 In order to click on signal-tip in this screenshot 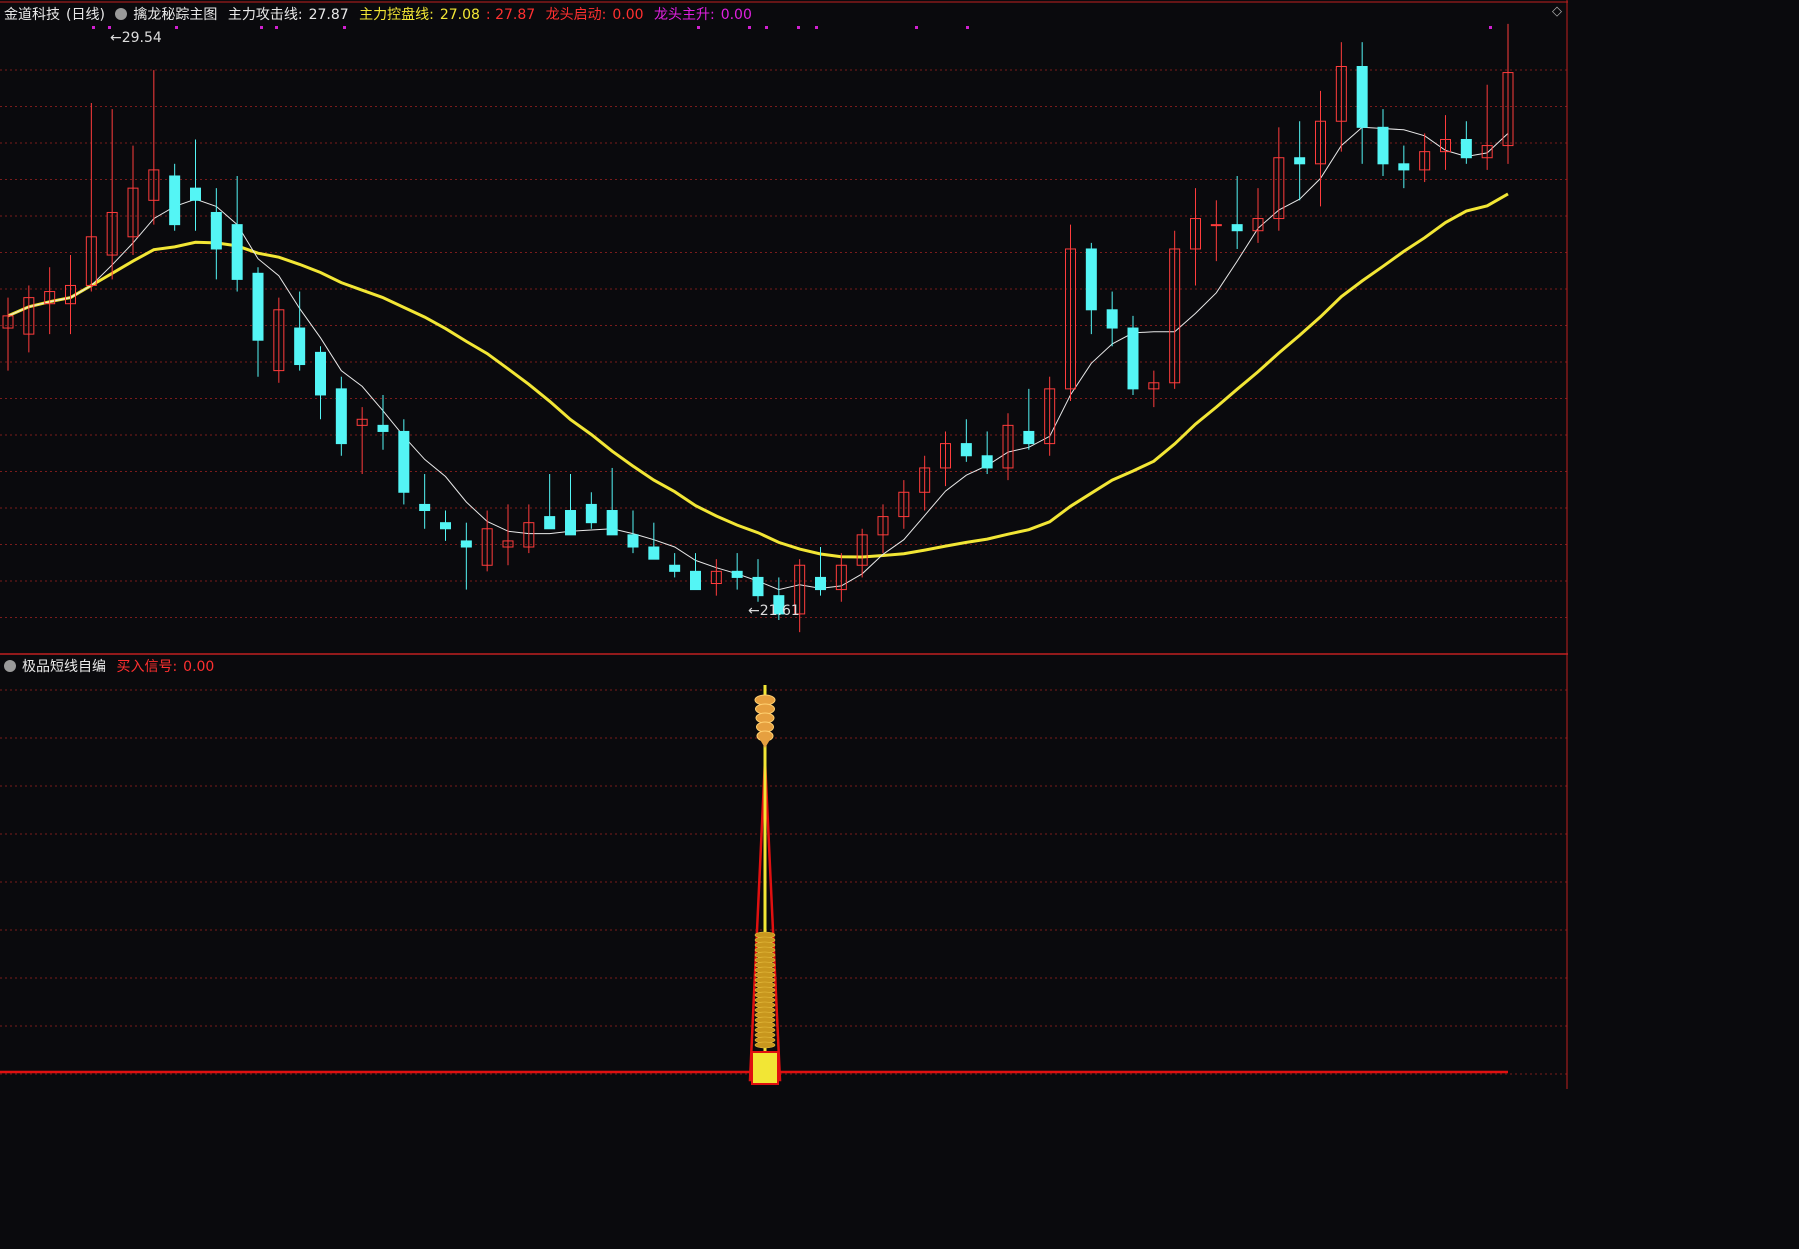, I will do `click(765, 743)`.